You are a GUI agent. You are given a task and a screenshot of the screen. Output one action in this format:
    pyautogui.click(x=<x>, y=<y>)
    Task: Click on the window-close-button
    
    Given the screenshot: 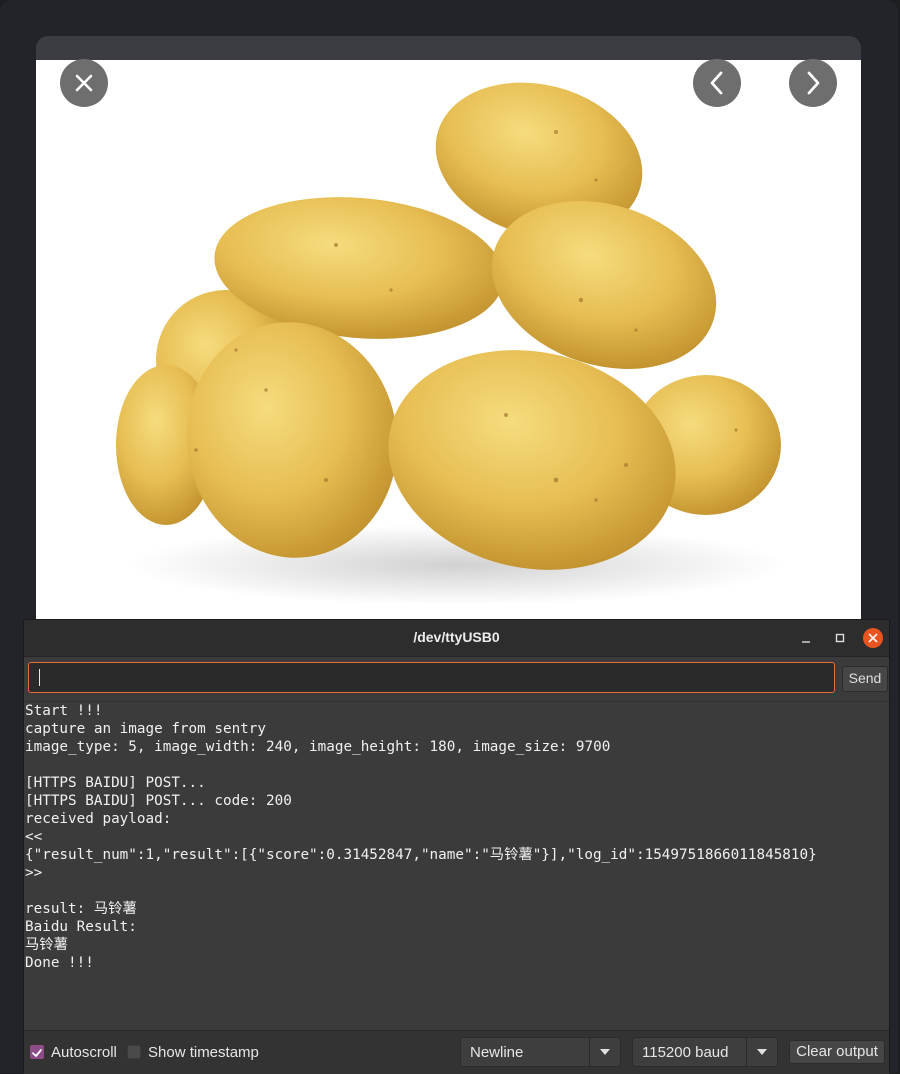 What is the action you would take?
    pyautogui.click(x=873, y=638)
    